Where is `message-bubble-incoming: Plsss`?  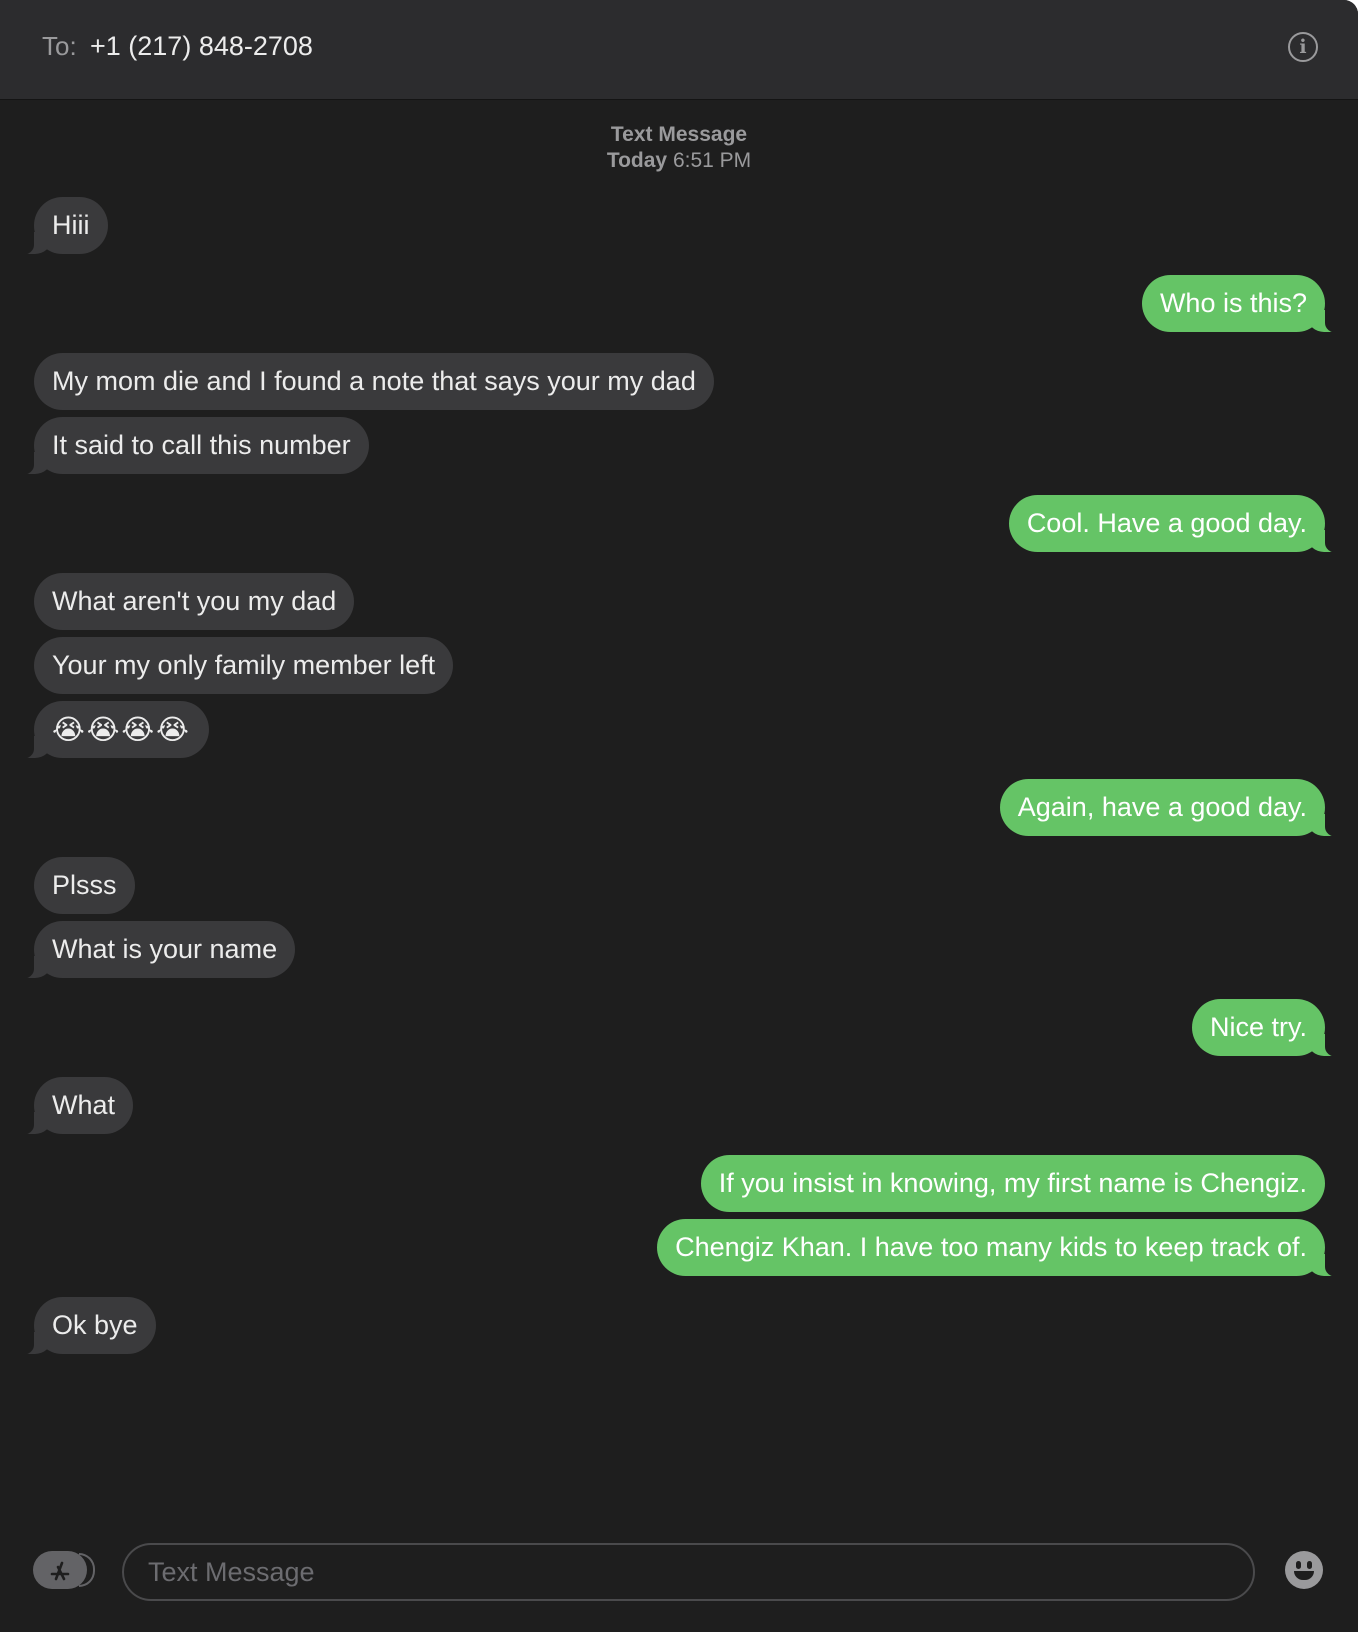 message-bubble-incoming: Plsss is located at coordinates (84, 885).